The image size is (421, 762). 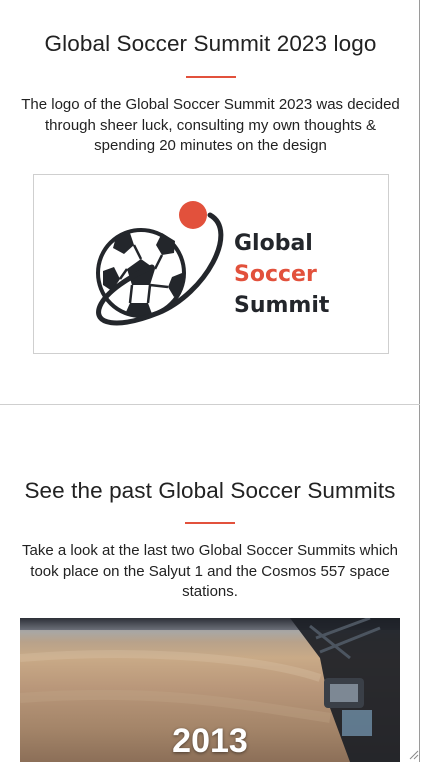 I want to click on past-section-title: See the past Global Soccer Summits, so click(x=210, y=490).